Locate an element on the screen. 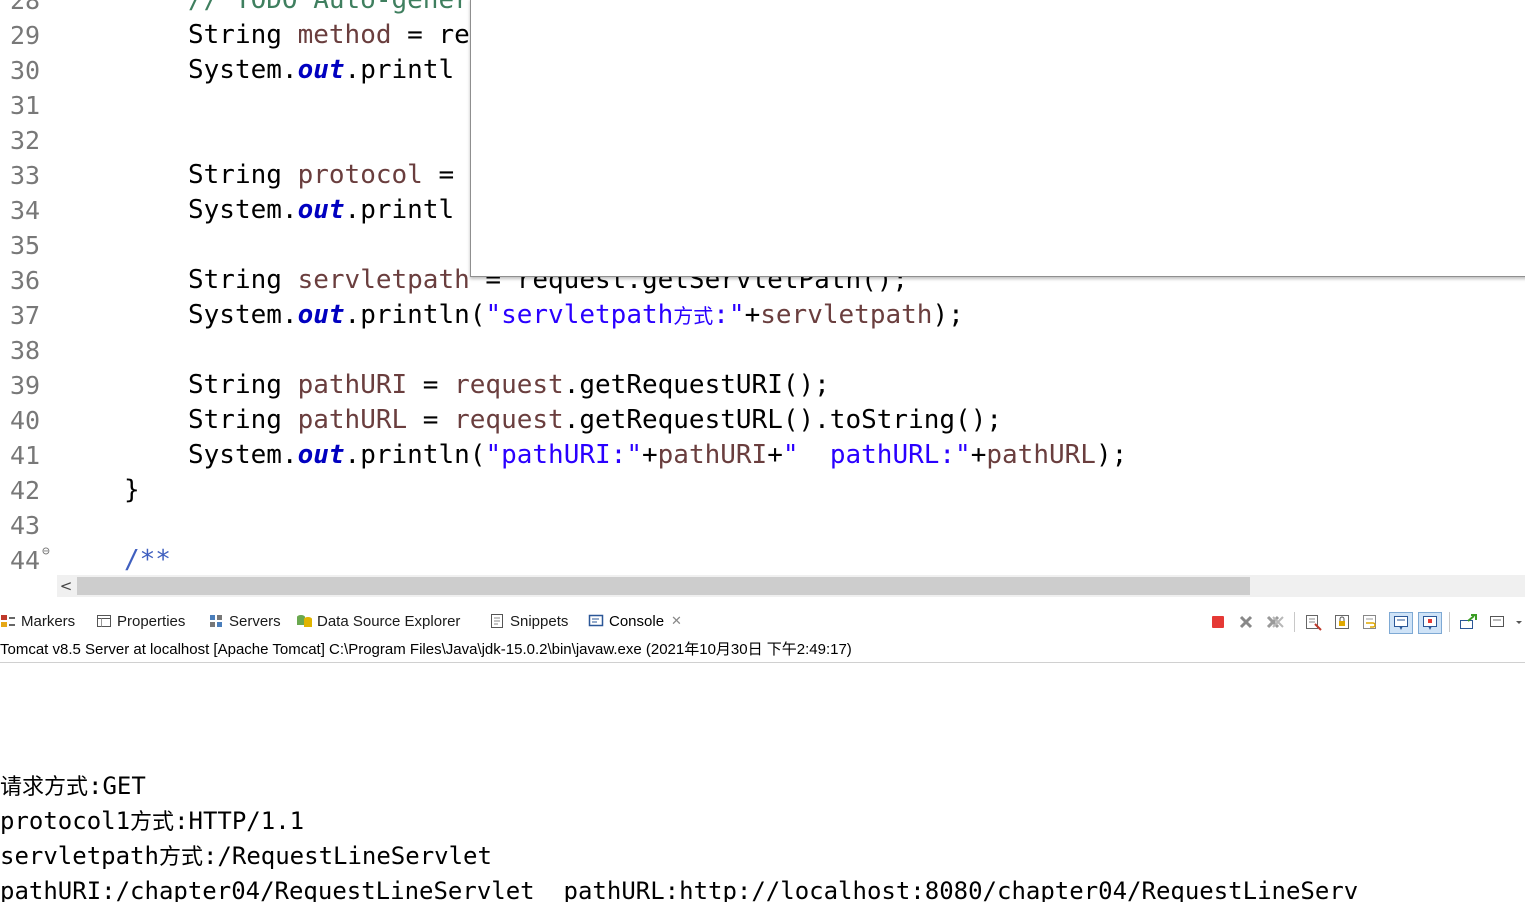 The width and height of the screenshot is (1525, 902). show-on-error-icon is located at coordinates (1430, 623).